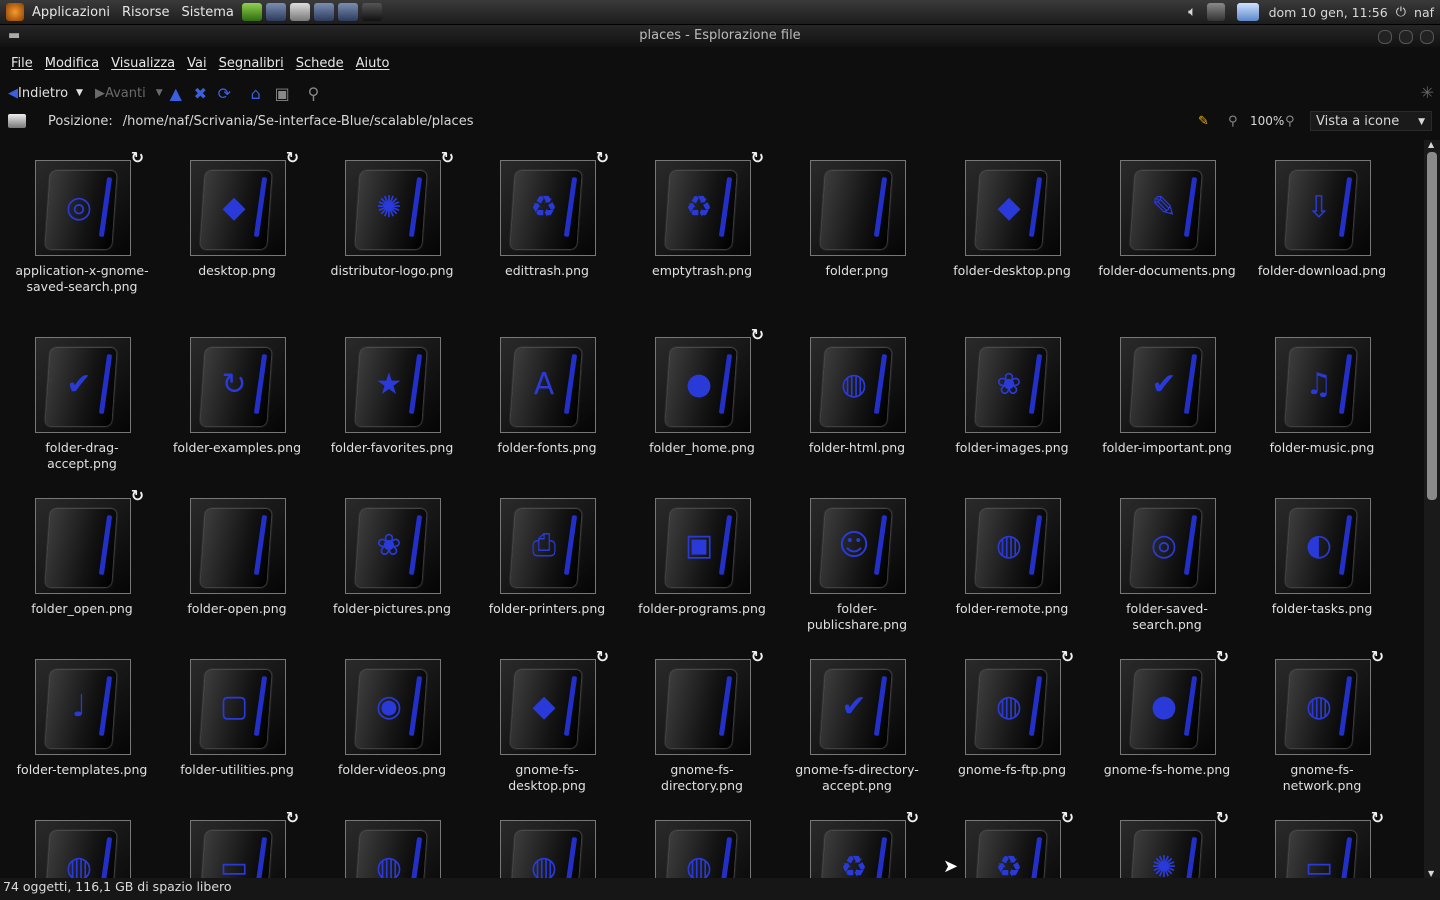  I want to click on window-menu-icon: ▬, so click(14, 36).